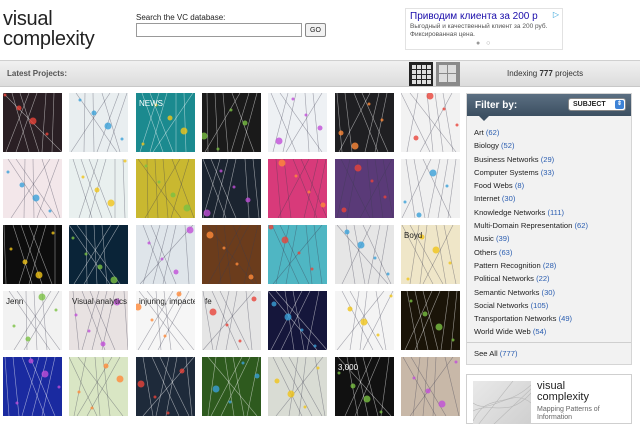 The width and height of the screenshot is (640, 424). I want to click on category-name: Internet, so click(487, 199).